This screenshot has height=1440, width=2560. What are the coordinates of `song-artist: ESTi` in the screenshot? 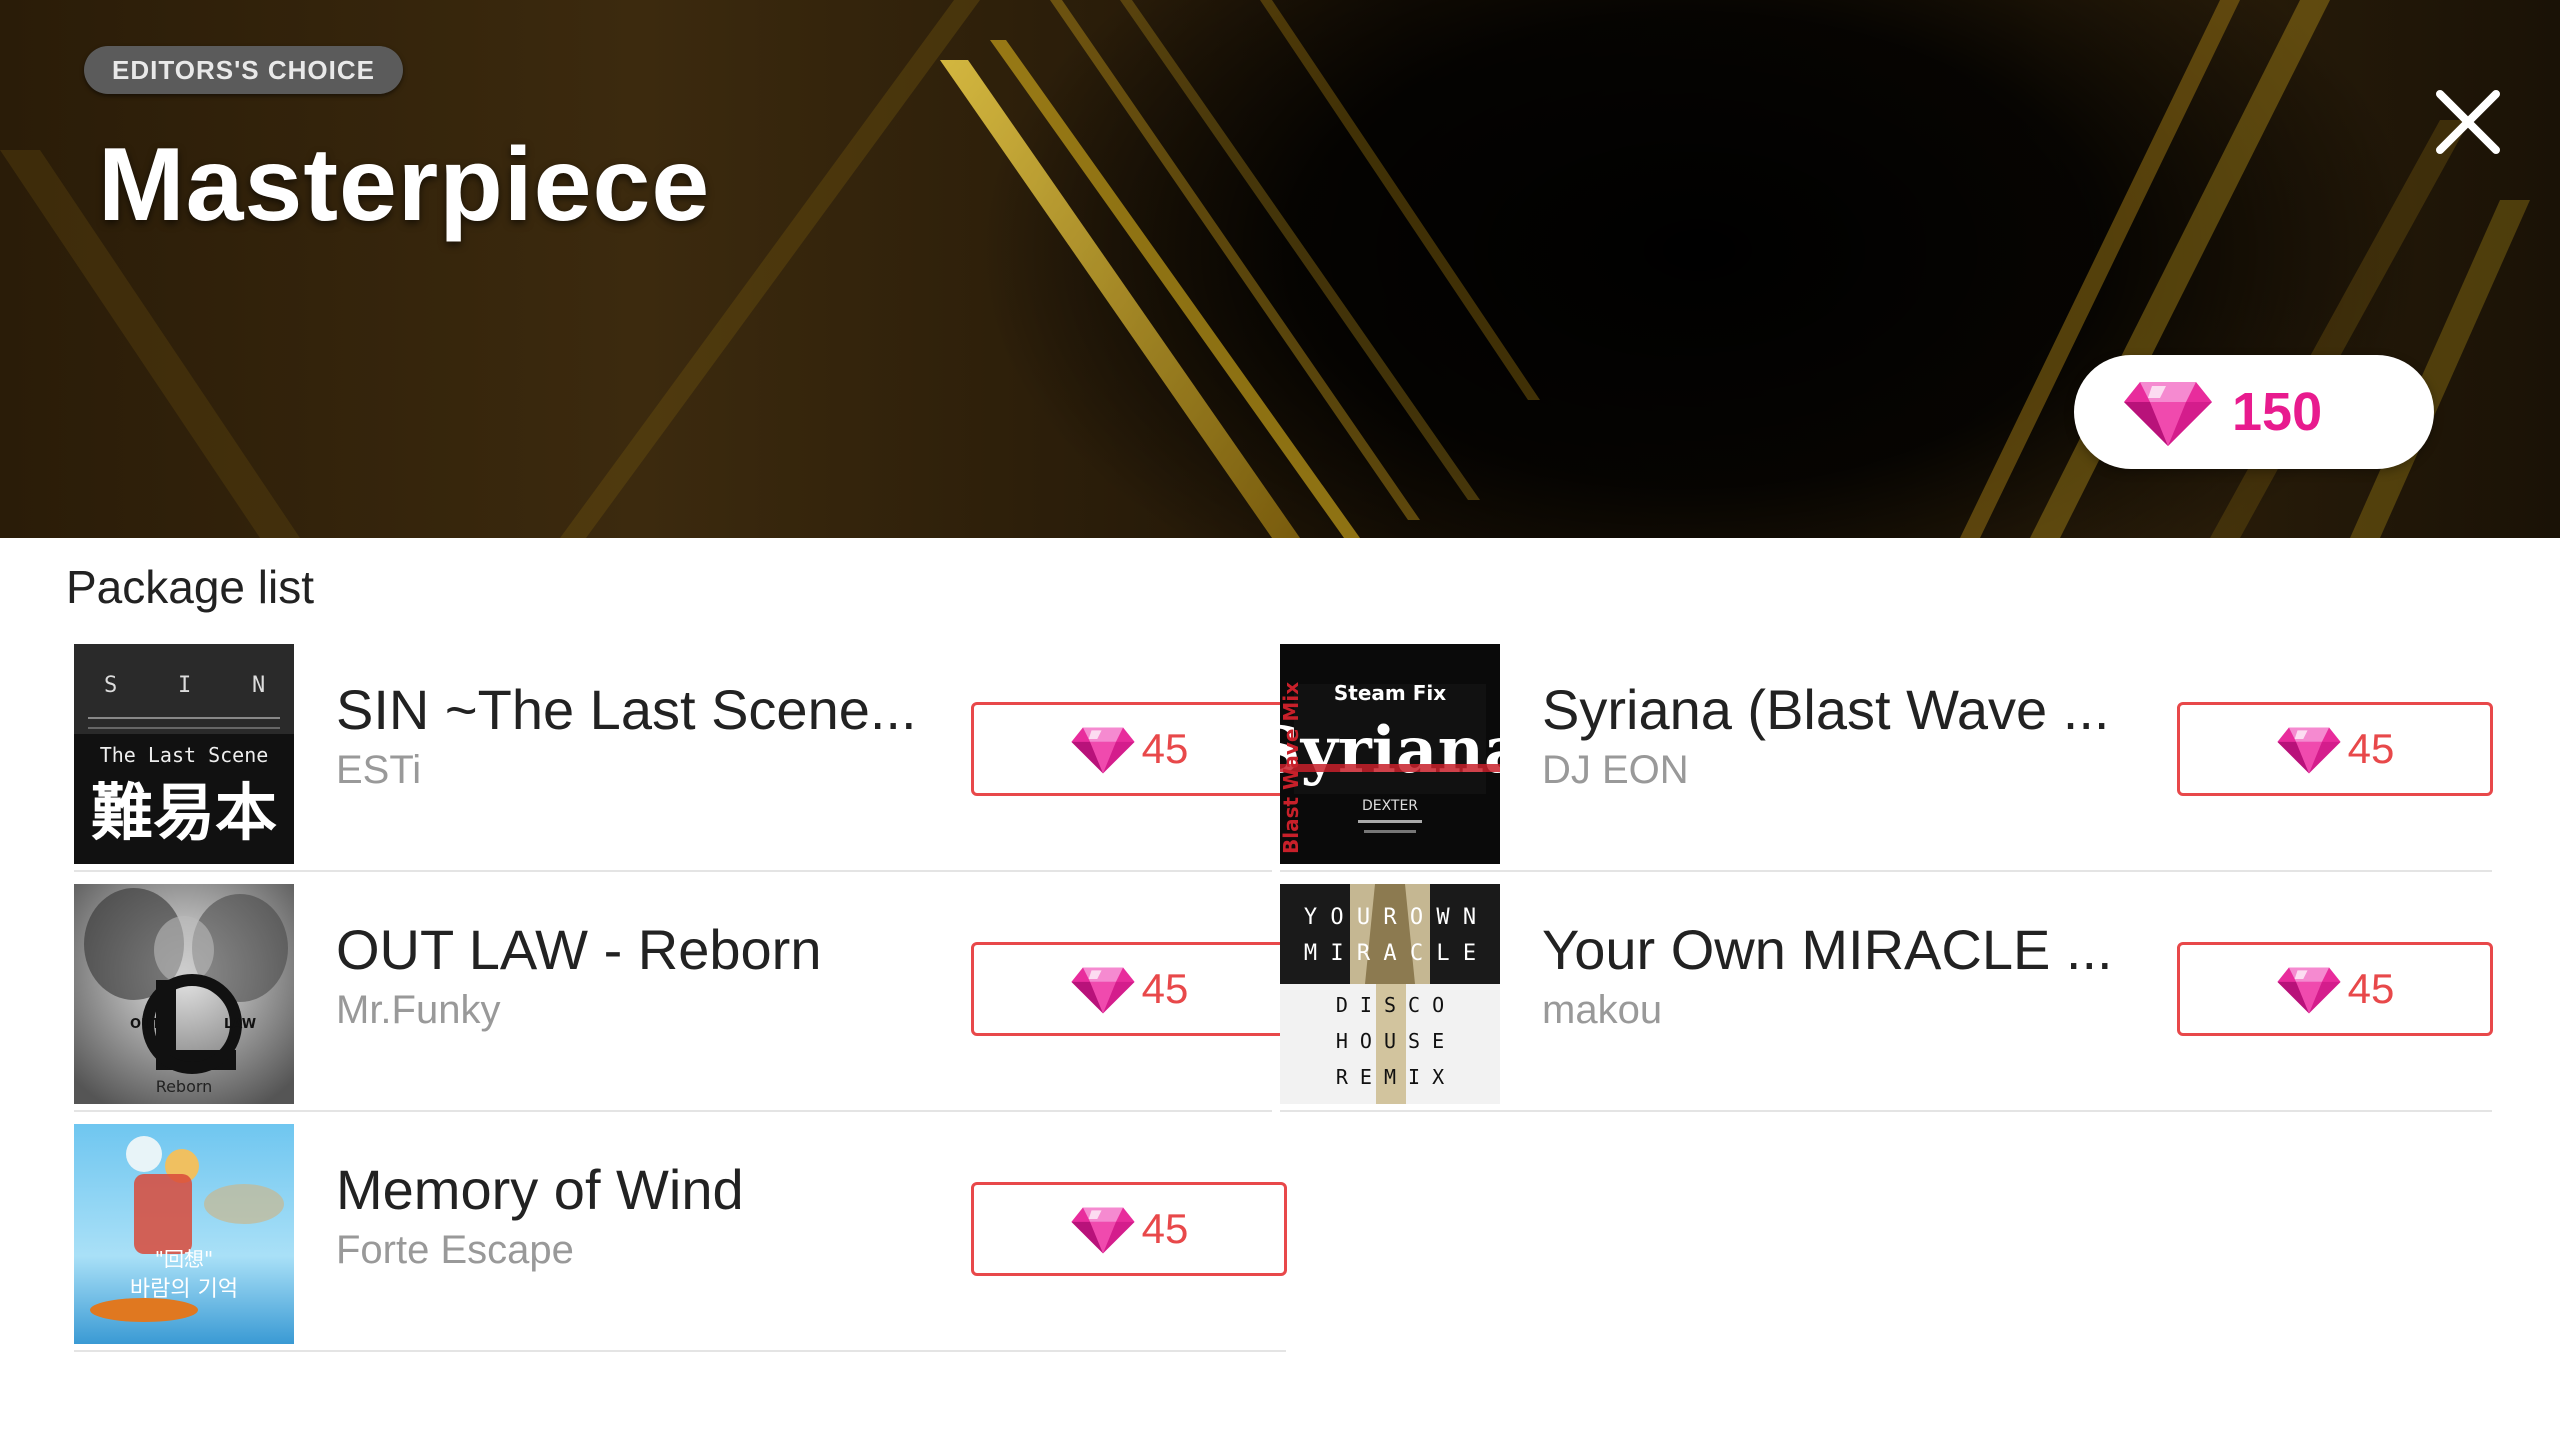 It's located at (379, 770).